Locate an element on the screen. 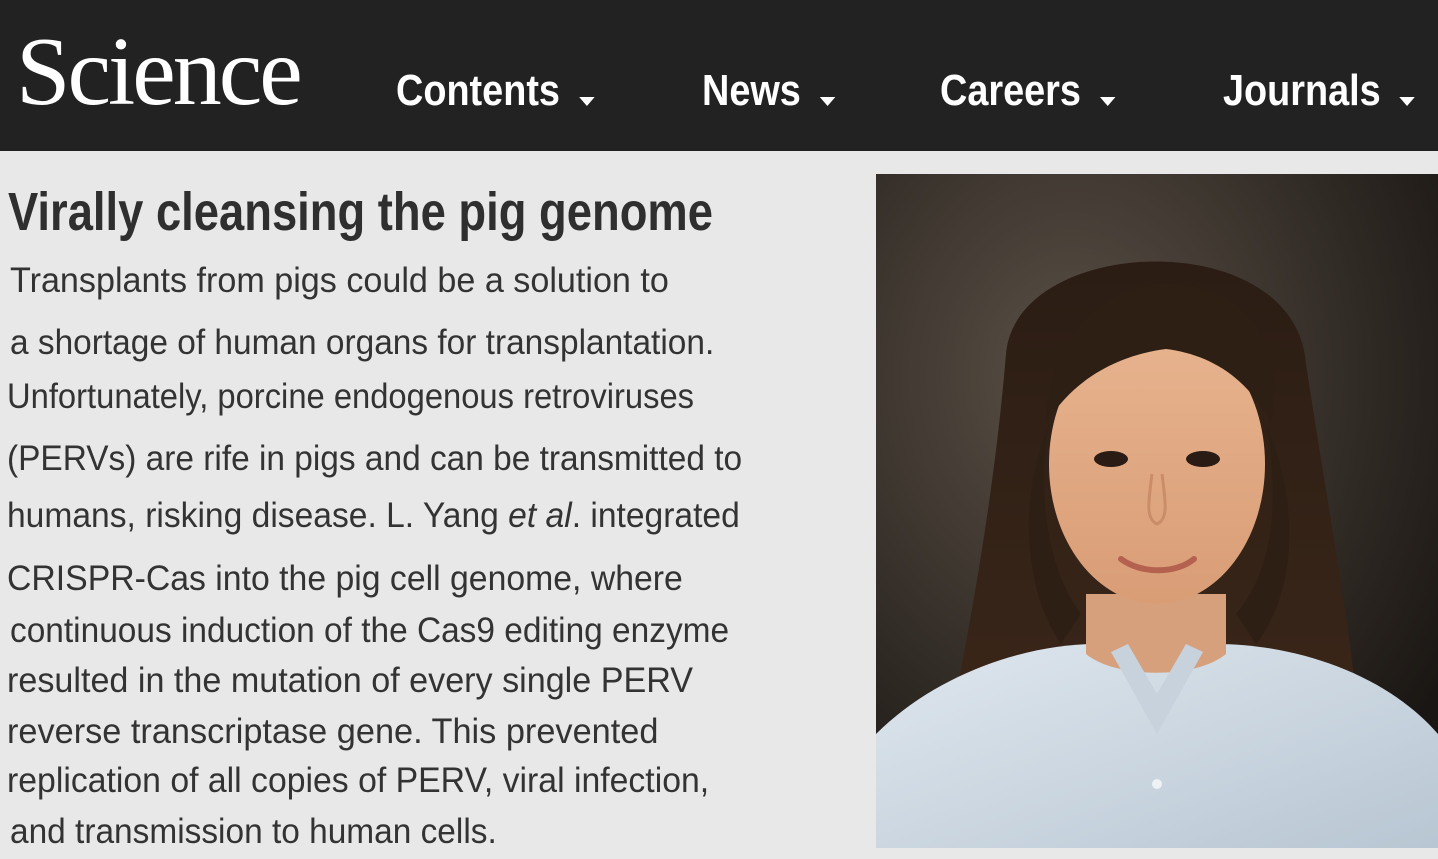 The image size is (1438, 859). nav-contents-label: Contents is located at coordinates (478, 90).